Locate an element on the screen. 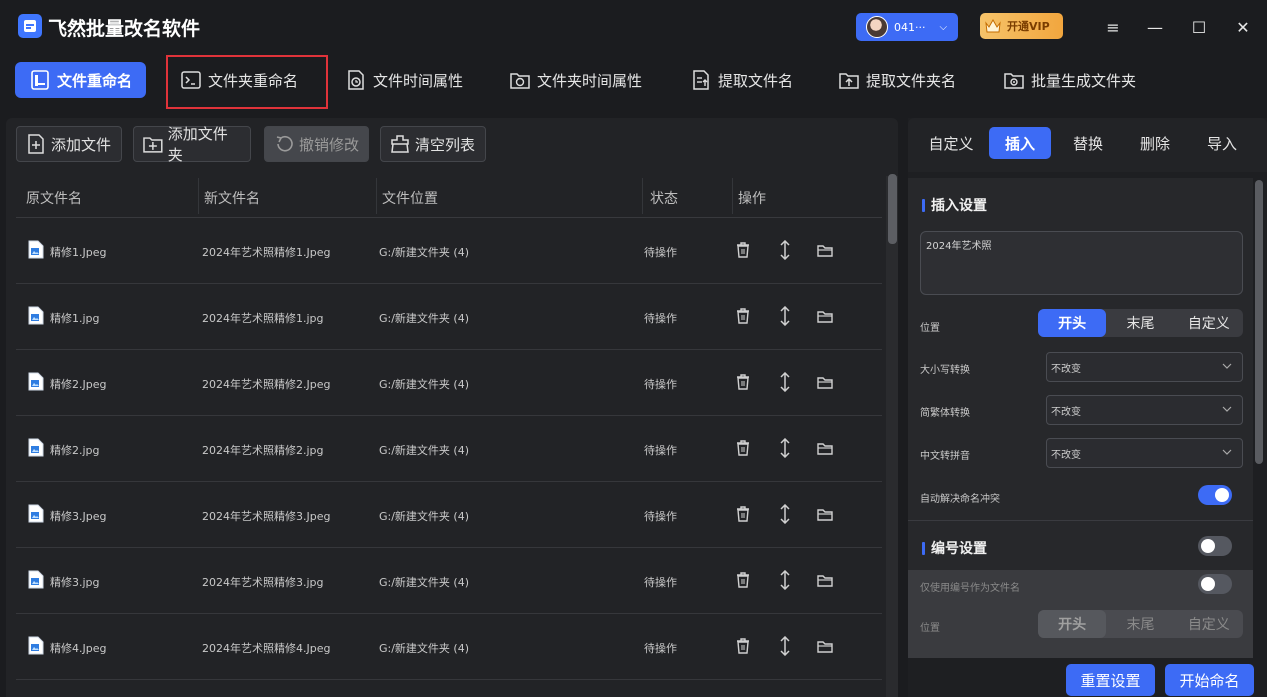 Image resolution: width=1267 pixels, height=697 pixels. col-original-name: 原文件名 is located at coordinates (54, 198).